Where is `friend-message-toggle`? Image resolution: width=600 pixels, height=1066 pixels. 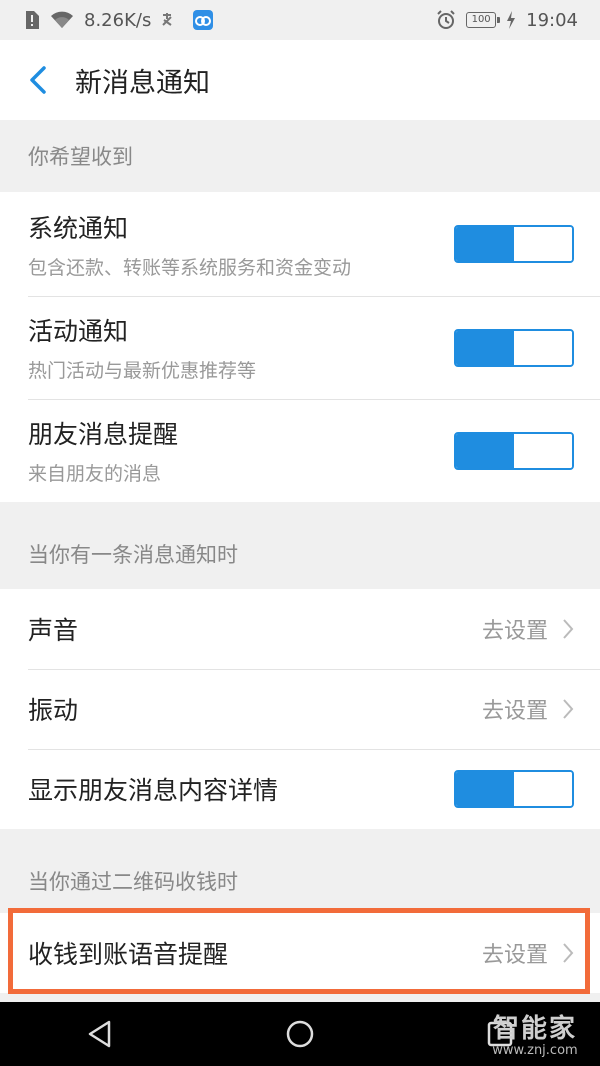 friend-message-toggle is located at coordinates (514, 450).